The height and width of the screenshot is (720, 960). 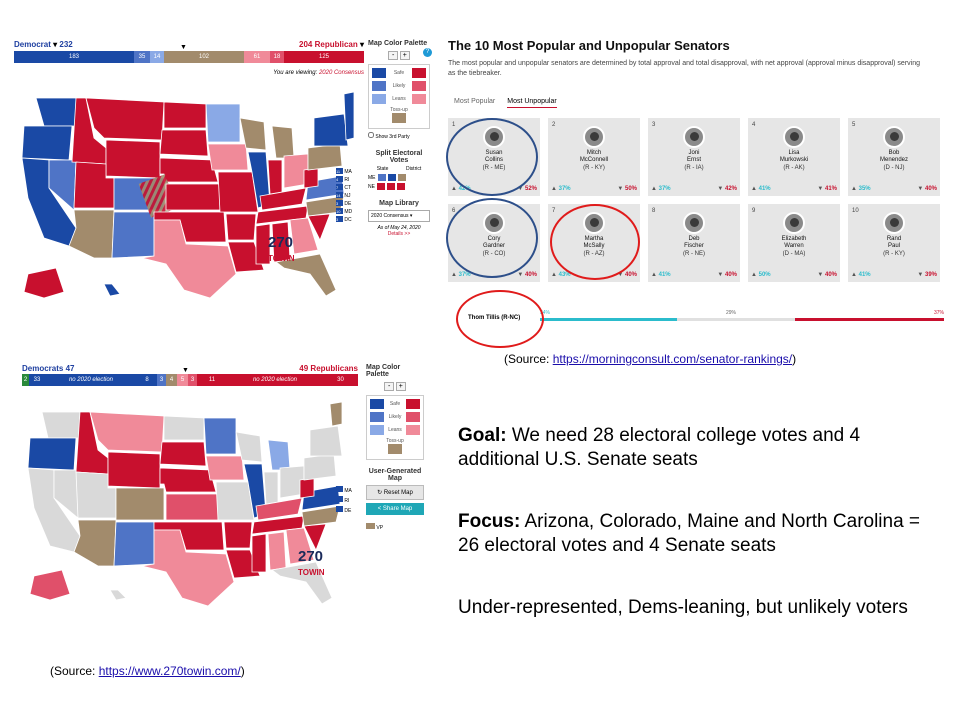 What do you see at coordinates (281, 250) in the screenshot?
I see `logo-270towin: 270 TOWIN` at bounding box center [281, 250].